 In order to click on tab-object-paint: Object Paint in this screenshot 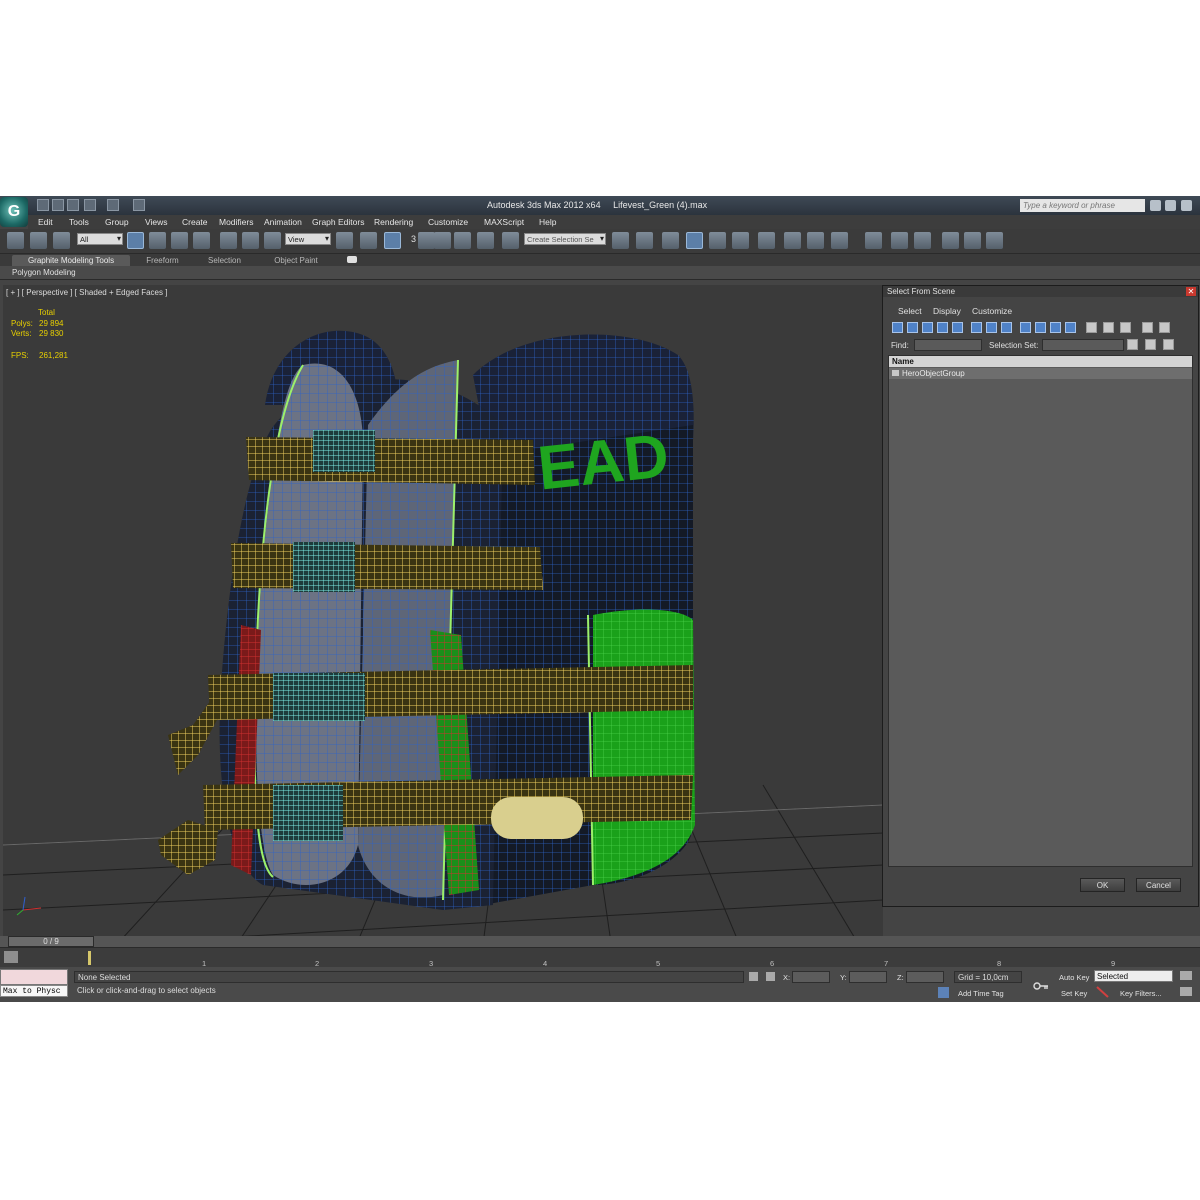, I will do `click(296, 260)`.